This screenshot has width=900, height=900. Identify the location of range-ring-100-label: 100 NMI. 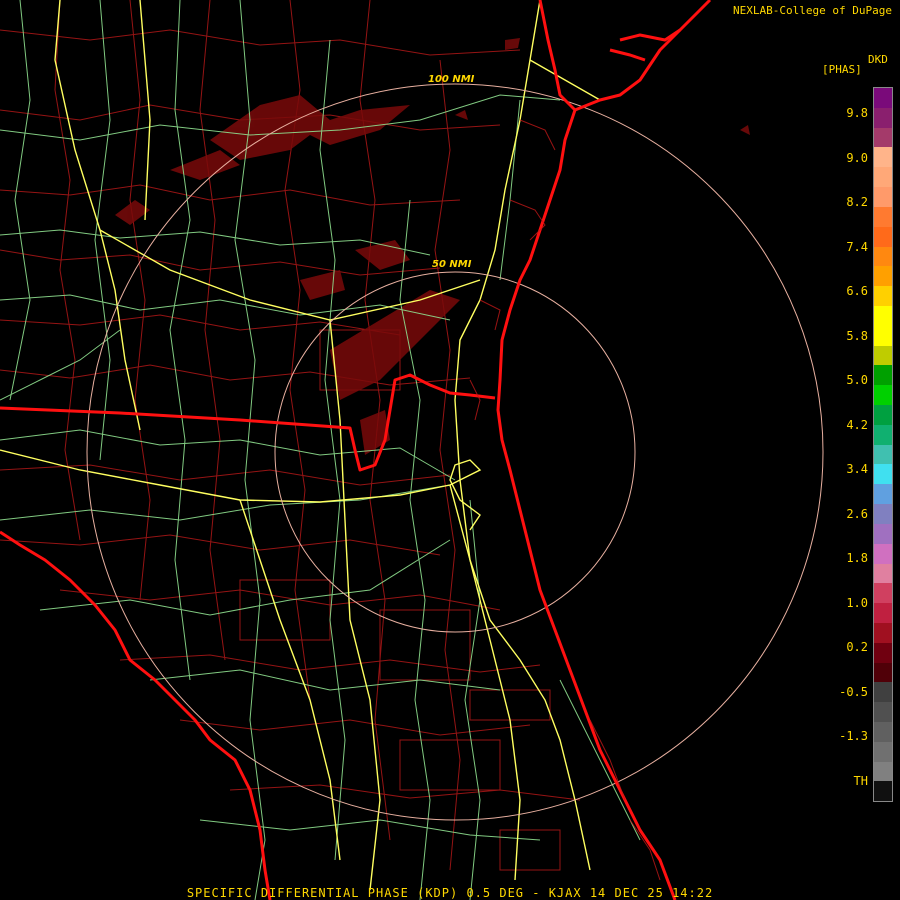
(451, 79).